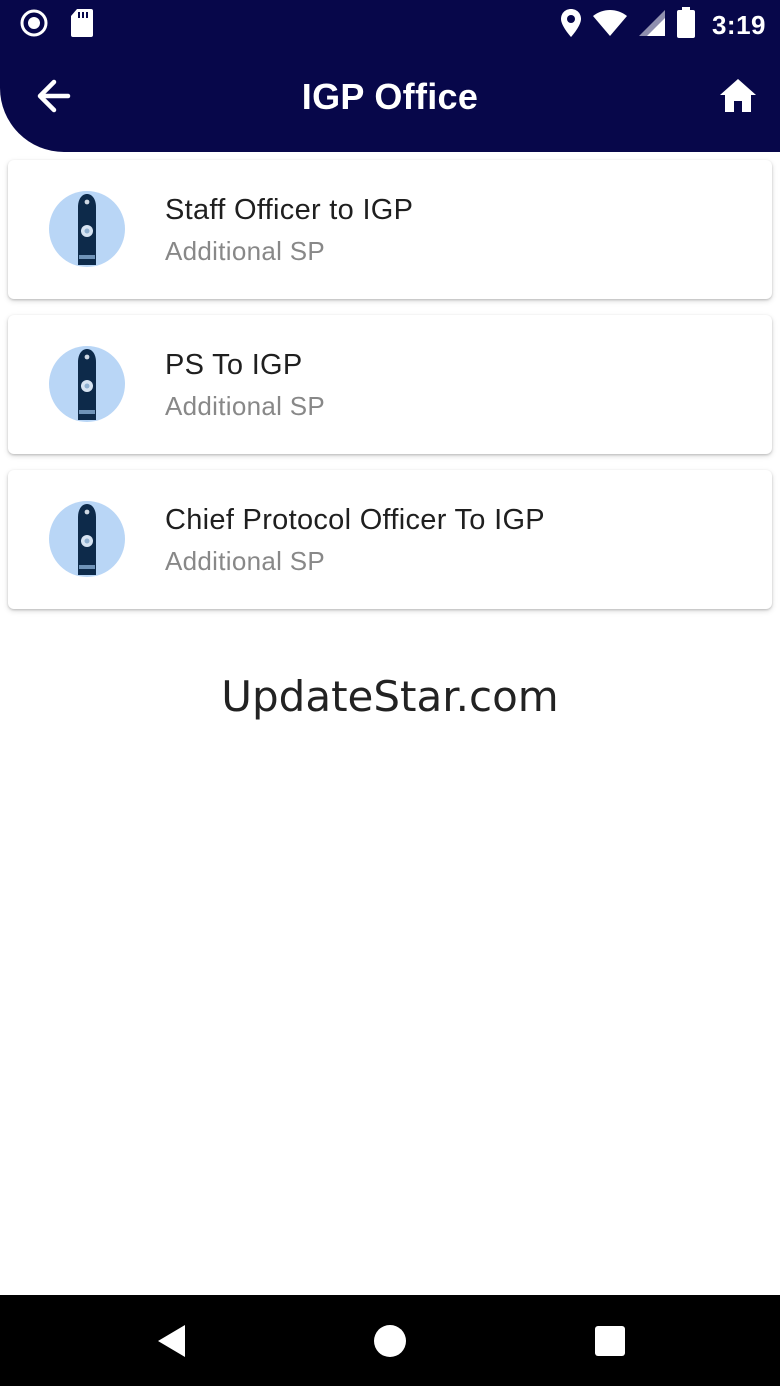  Describe the element at coordinates (34, 25) in the screenshot. I see `record-icon` at that location.